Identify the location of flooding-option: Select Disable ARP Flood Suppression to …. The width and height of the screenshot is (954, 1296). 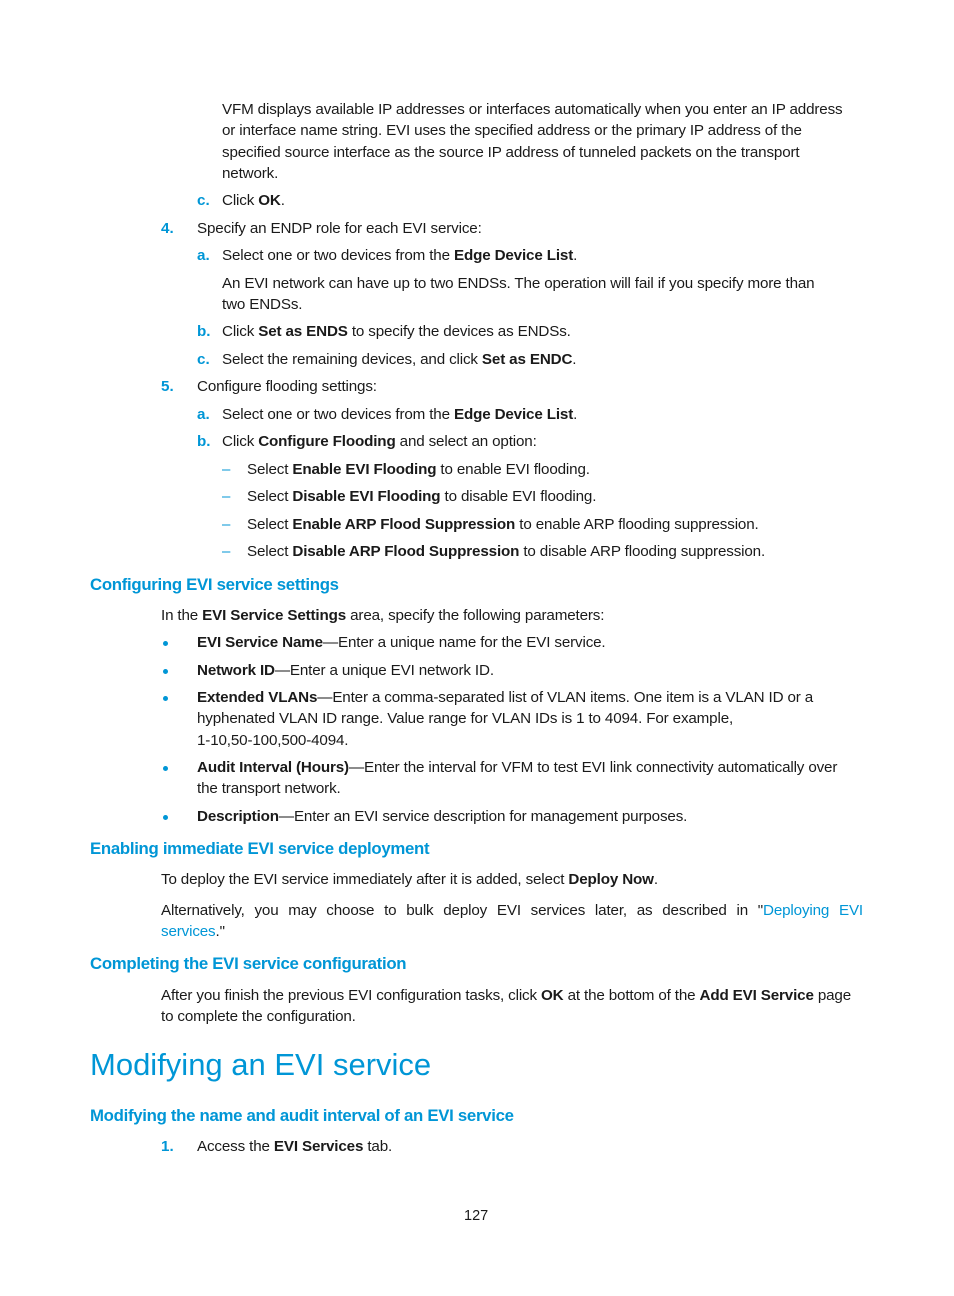
(506, 551).